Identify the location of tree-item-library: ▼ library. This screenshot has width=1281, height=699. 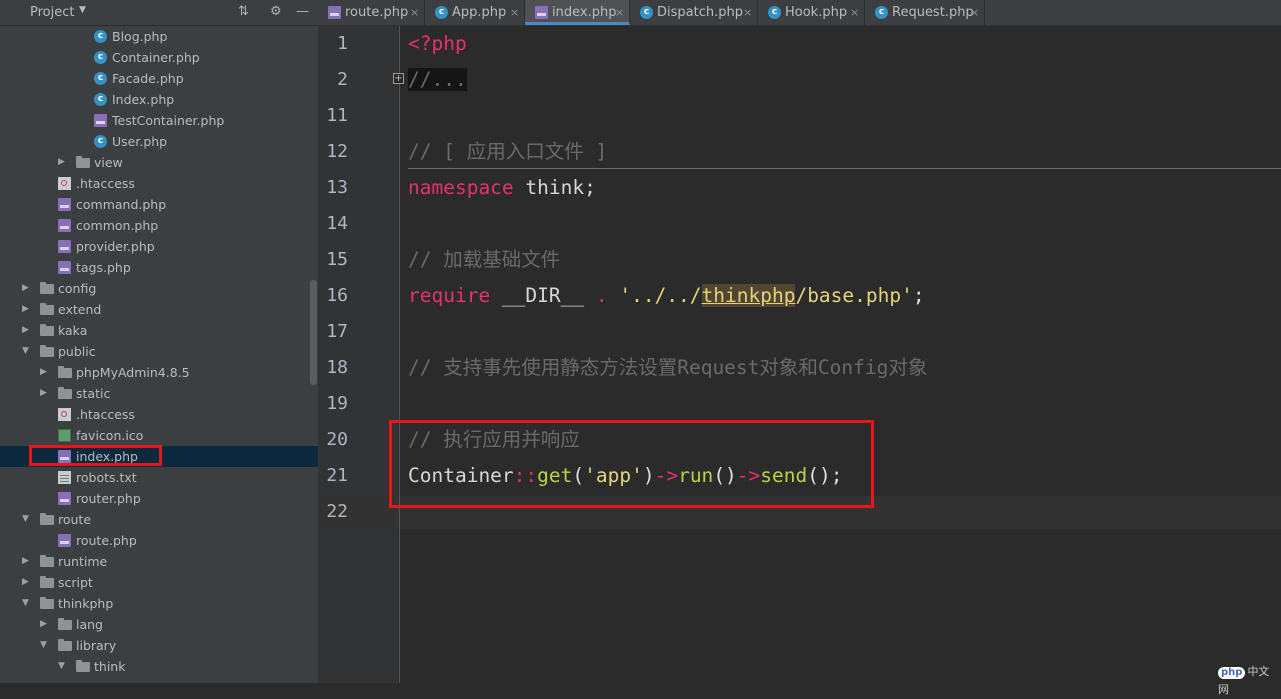
(159, 645).